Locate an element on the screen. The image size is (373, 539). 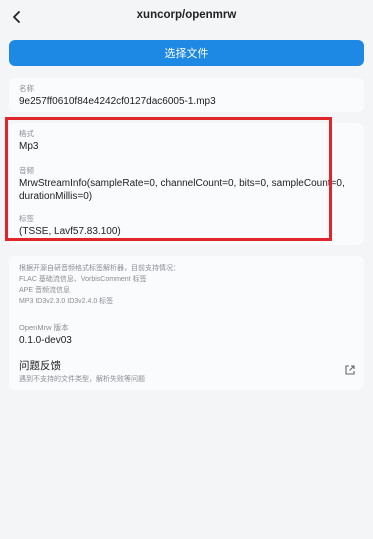
select-file-button: 选择文件 is located at coordinates (186, 53).